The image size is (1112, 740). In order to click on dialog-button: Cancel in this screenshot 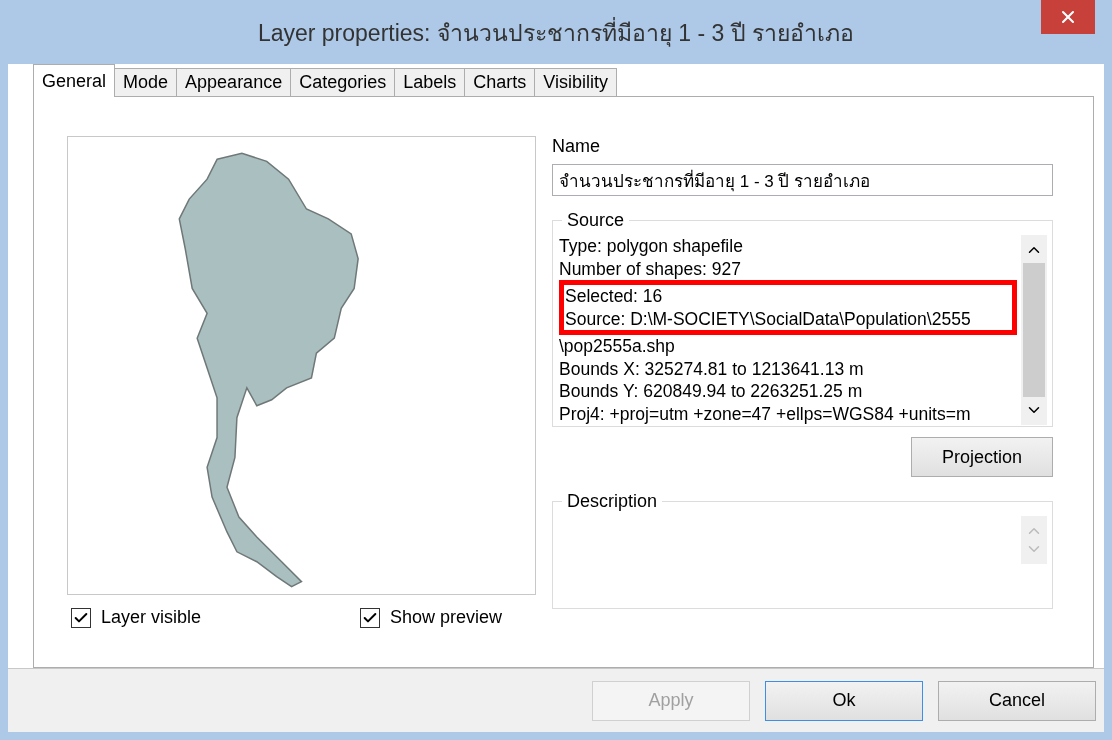, I will do `click(1017, 700)`.